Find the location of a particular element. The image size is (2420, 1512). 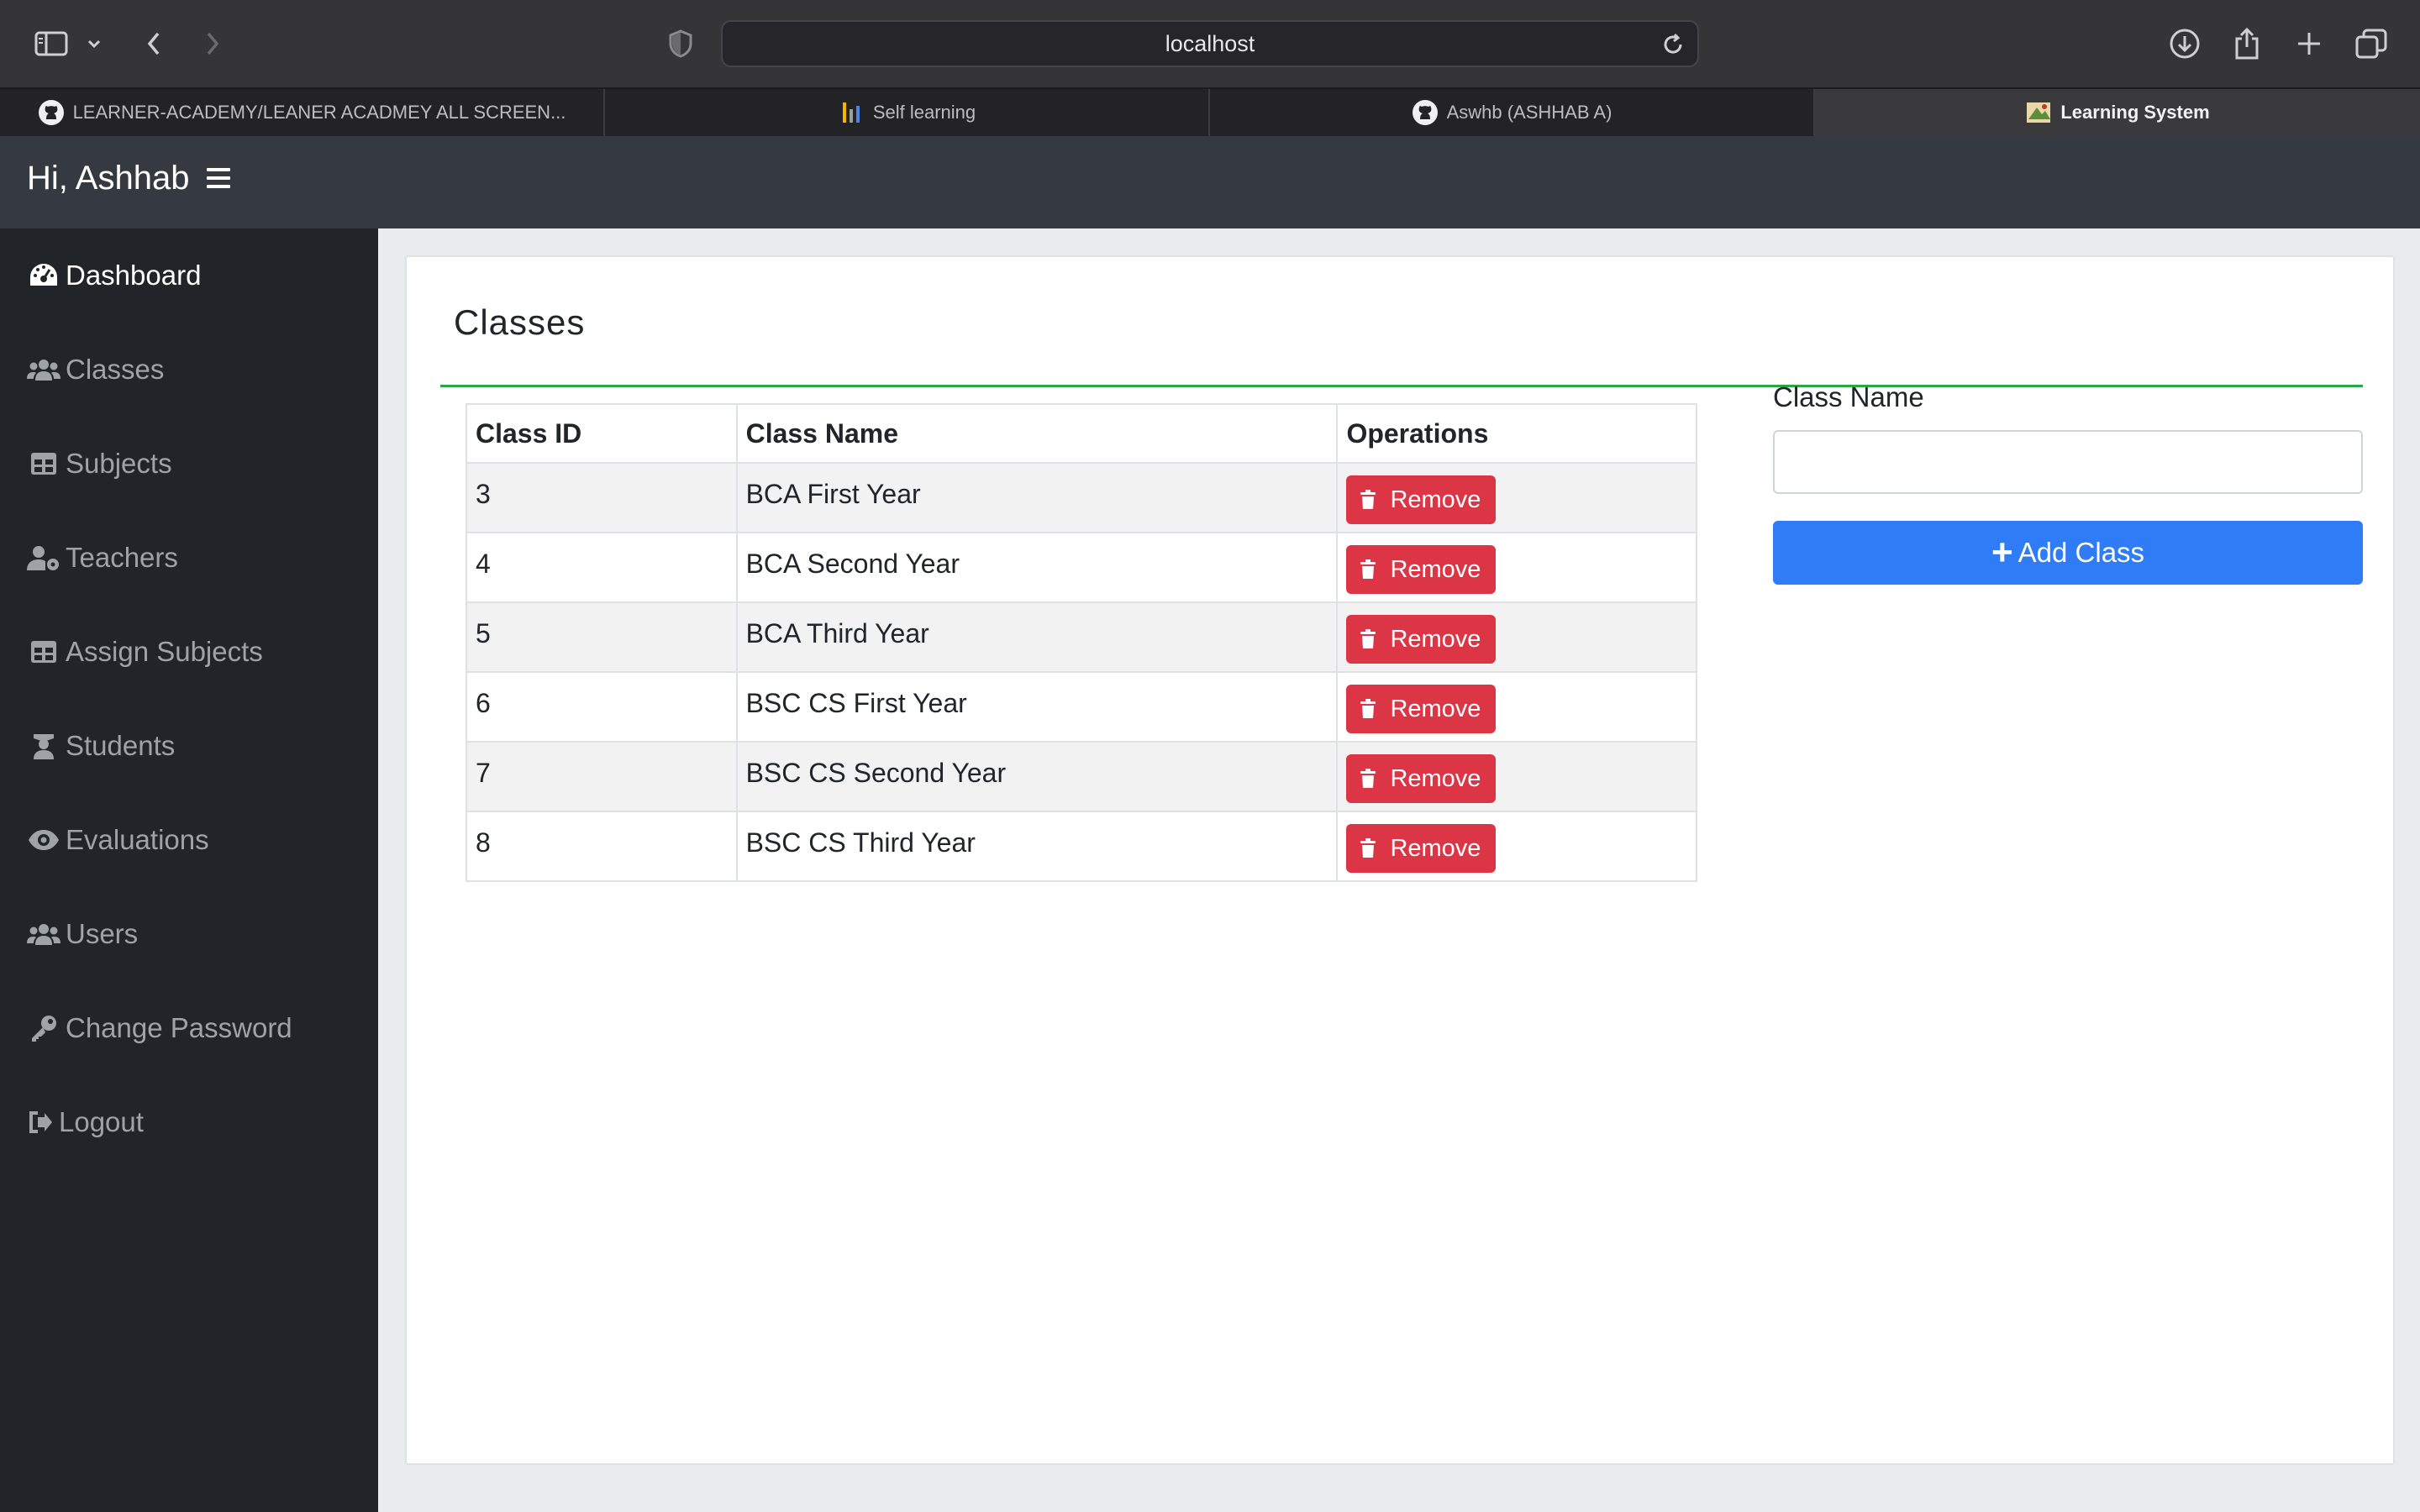

add-class-button: + Add Class is located at coordinates (2068, 553).